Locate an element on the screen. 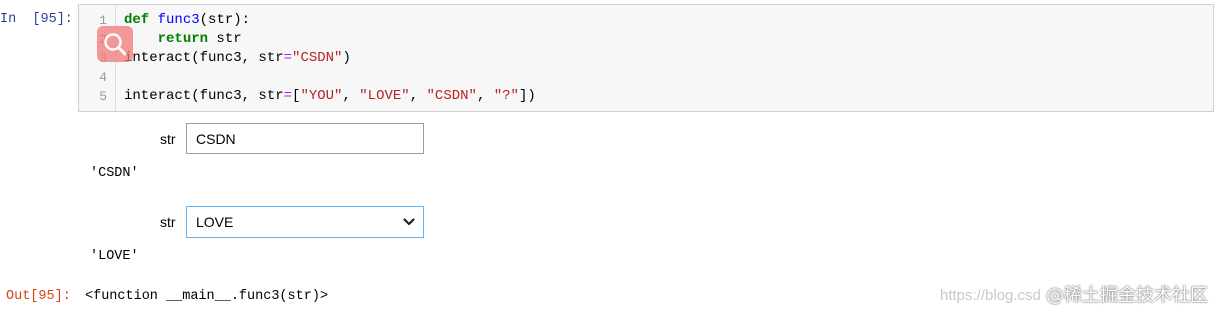 The width and height of the screenshot is (1220, 314). code-line-3: interact(func3, str="CSDN") is located at coordinates (237, 58).